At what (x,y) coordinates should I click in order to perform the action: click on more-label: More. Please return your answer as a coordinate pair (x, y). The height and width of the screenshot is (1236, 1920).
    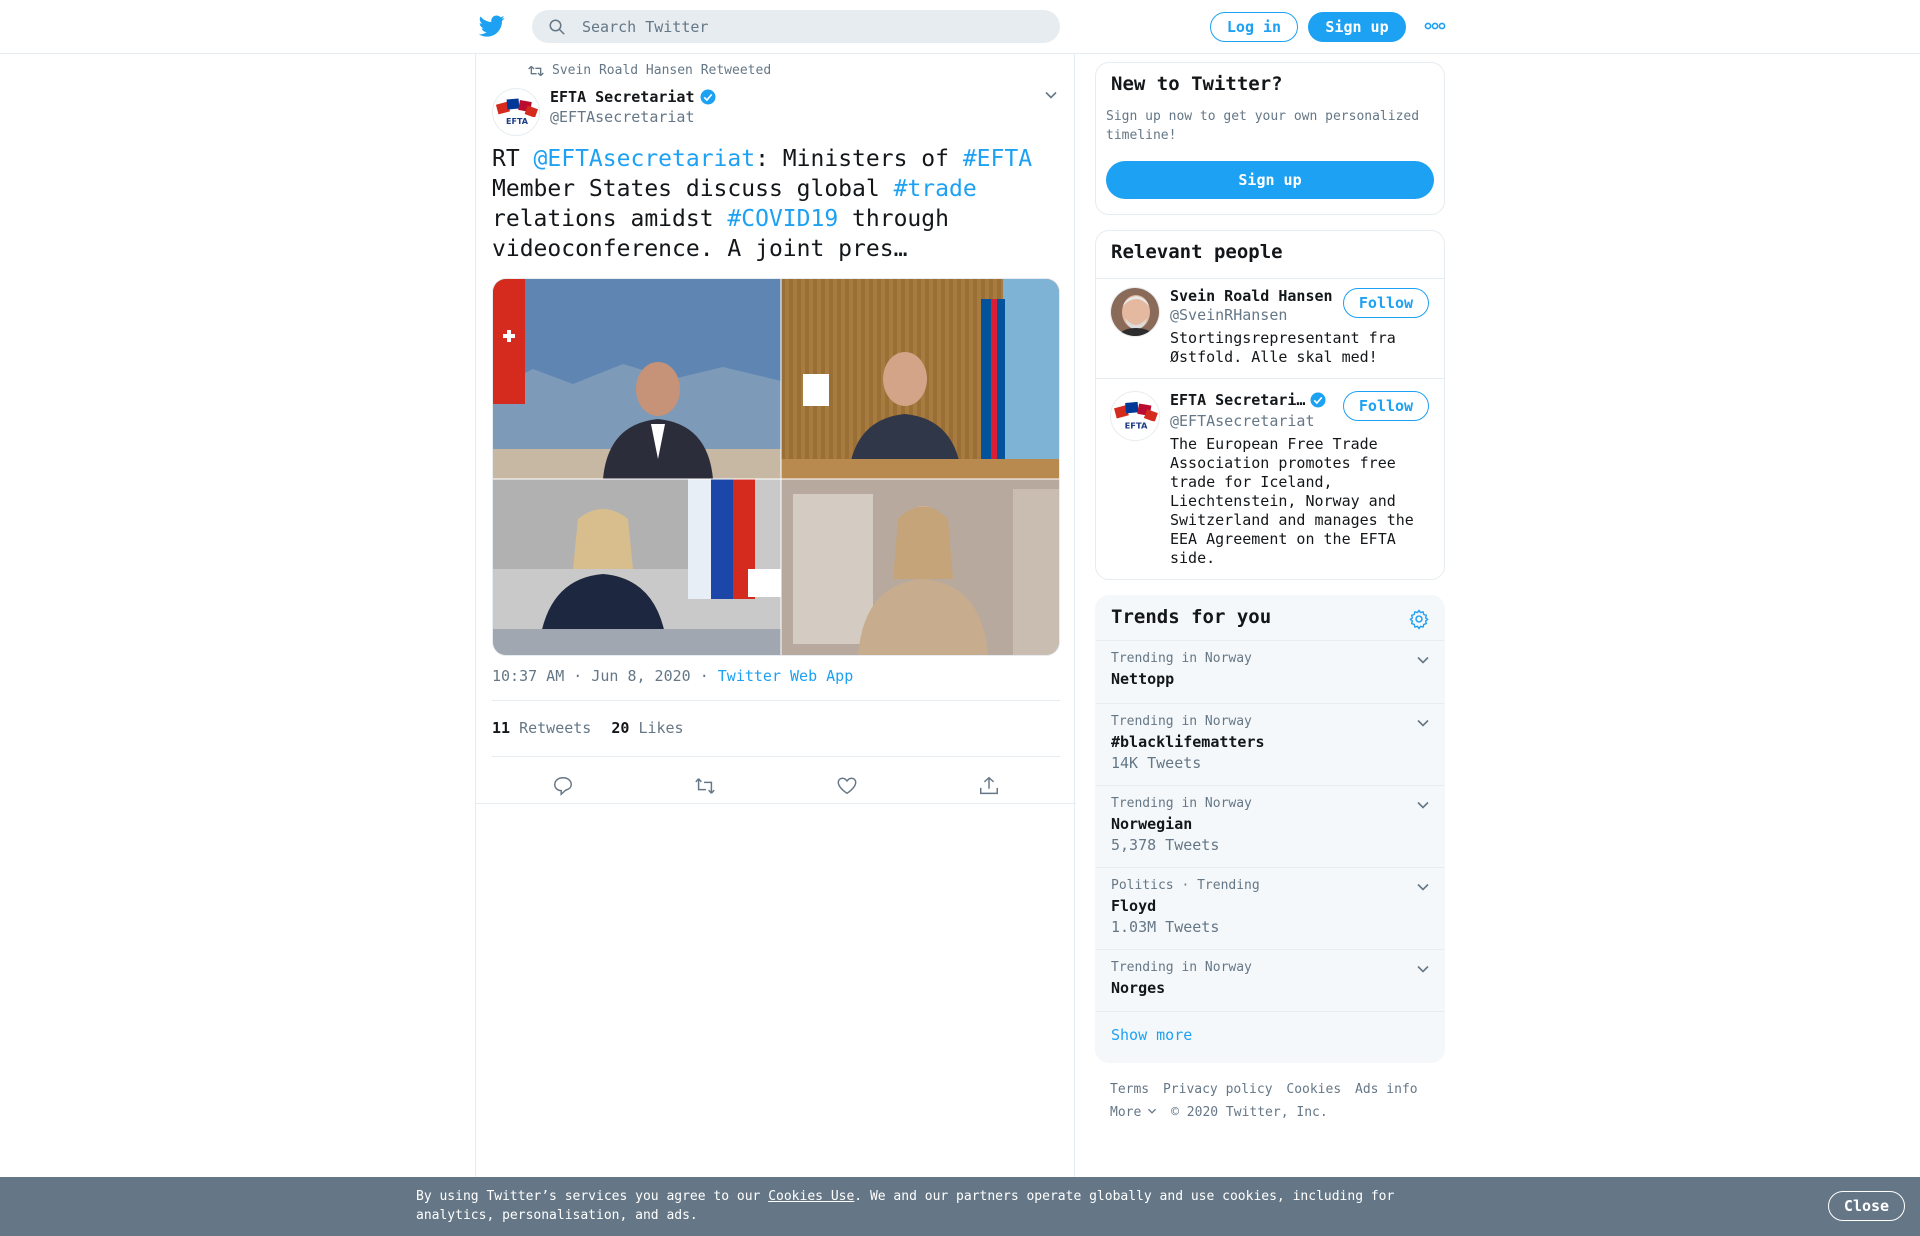
    Looking at the image, I should click on (1126, 1112).